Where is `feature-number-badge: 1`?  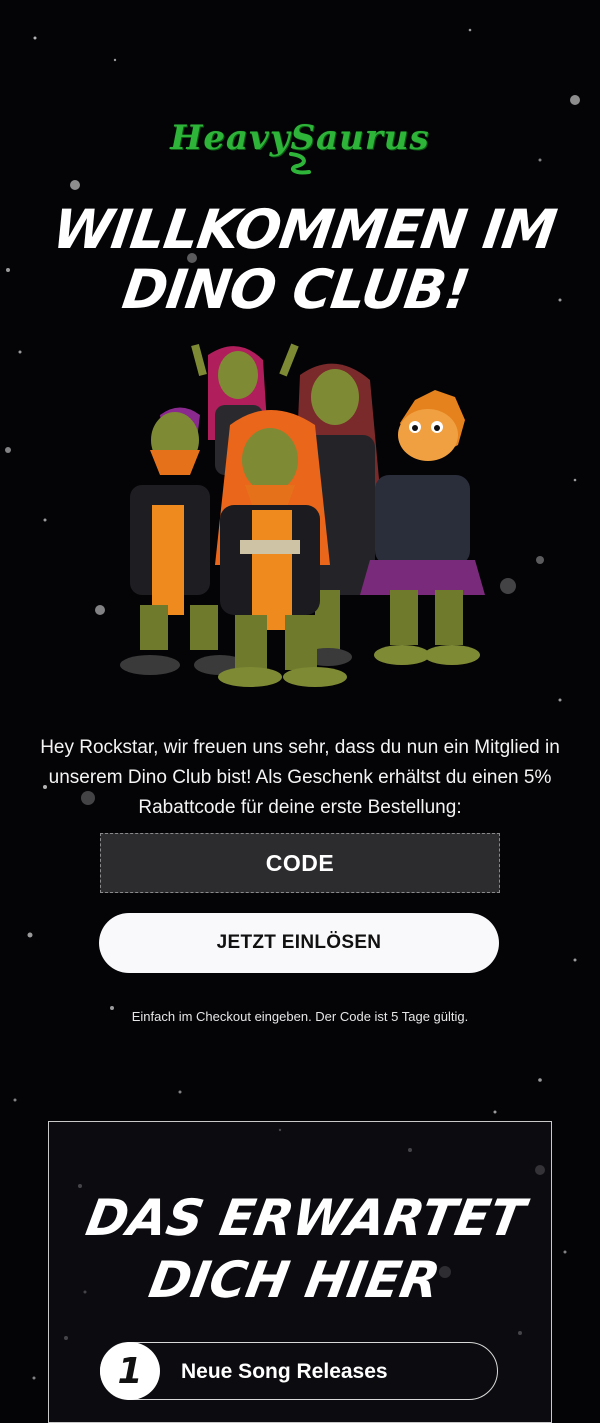
feature-number-badge: 1 is located at coordinates (130, 1371).